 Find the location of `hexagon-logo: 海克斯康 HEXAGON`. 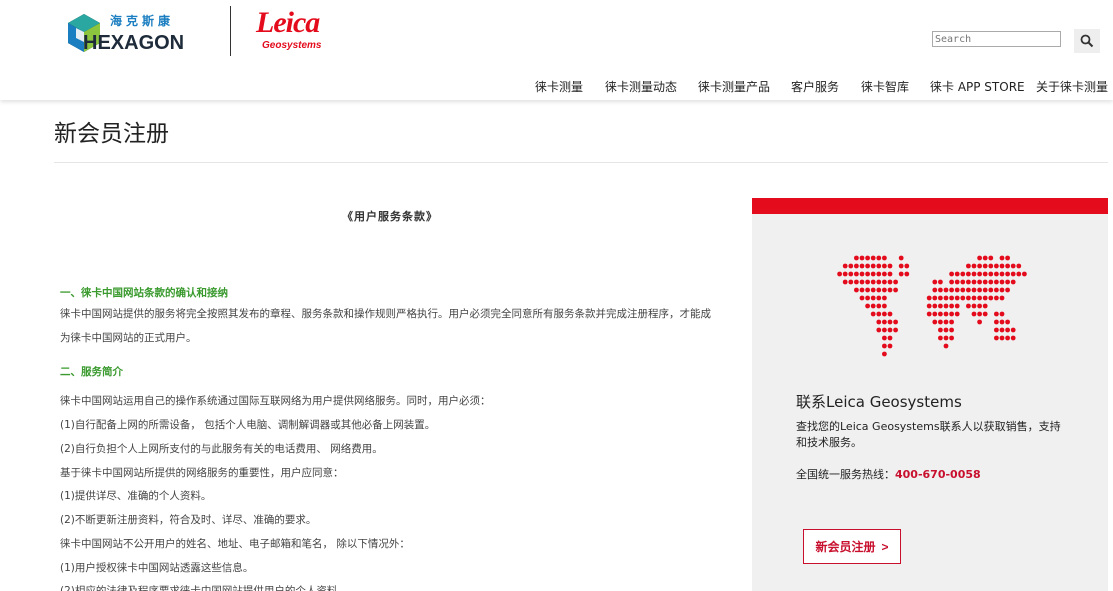

hexagon-logo: 海克斯康 HEXAGON is located at coordinates (141, 34).